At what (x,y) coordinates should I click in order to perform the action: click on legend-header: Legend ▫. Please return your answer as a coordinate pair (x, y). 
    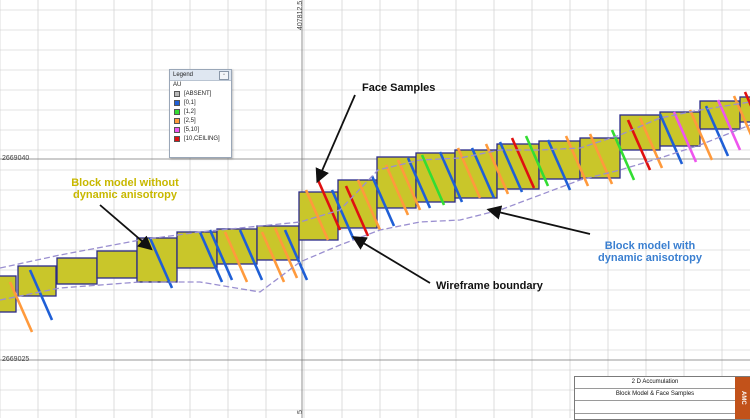
    Looking at the image, I should click on (200, 75).